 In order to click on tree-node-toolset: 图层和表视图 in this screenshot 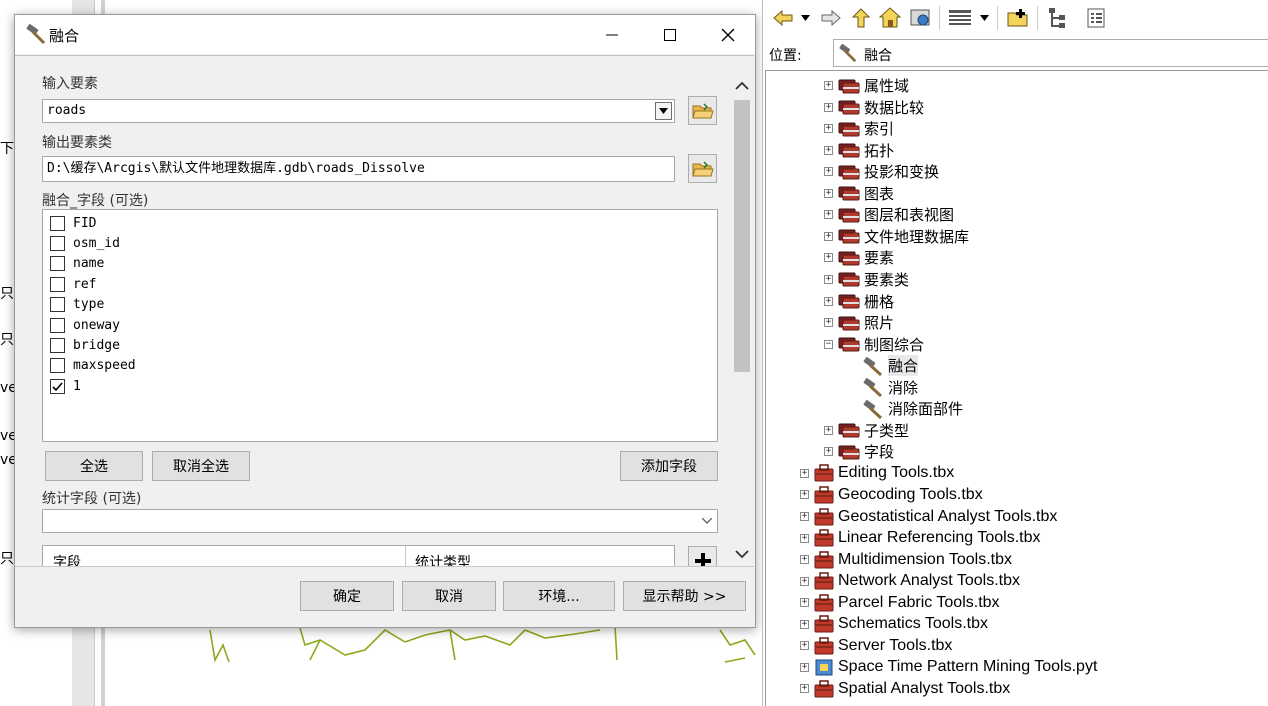, I will do `click(896, 214)`.